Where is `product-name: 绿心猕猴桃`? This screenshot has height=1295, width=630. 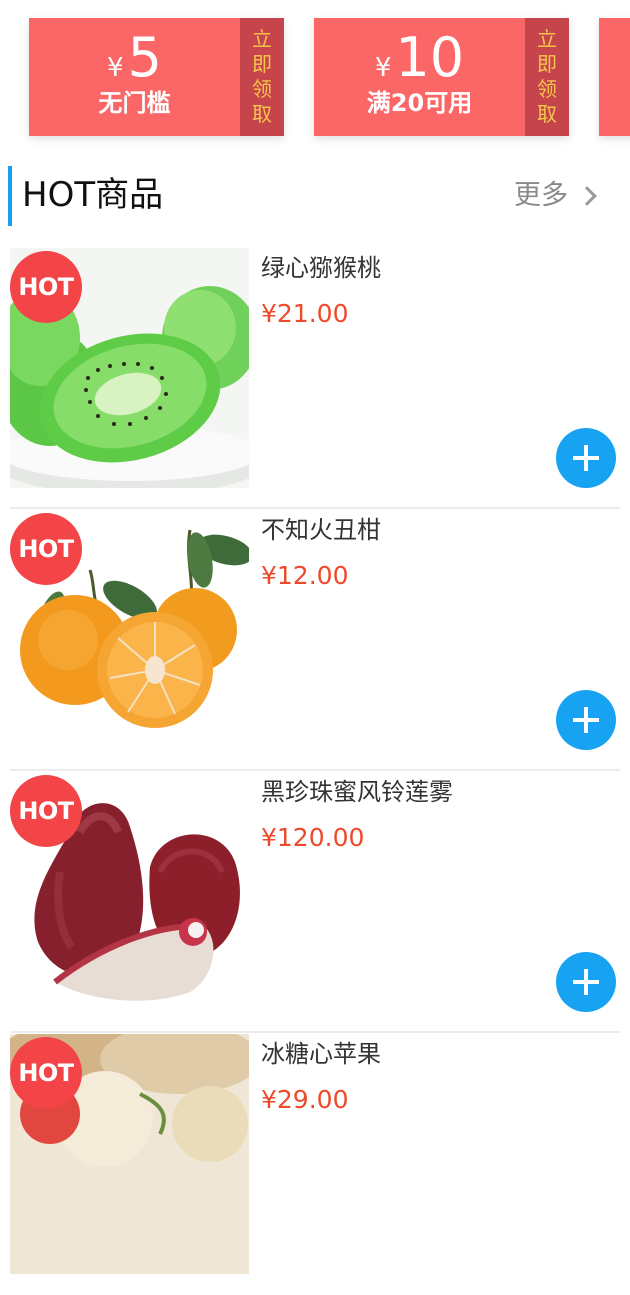
product-name: 绿心猕猴桃 is located at coordinates (321, 268).